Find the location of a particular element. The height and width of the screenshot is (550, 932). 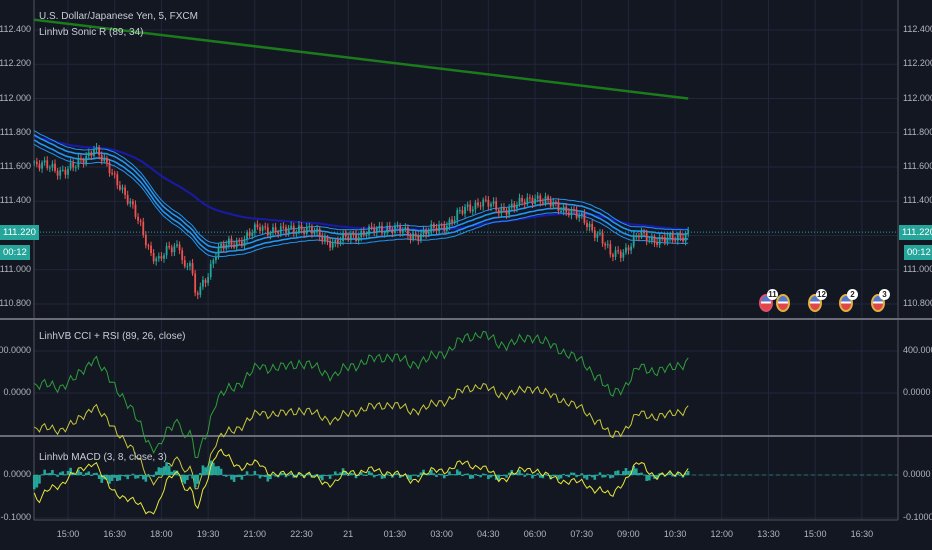

economic-event-flag-icon: 3 is located at coordinates (880, 300).